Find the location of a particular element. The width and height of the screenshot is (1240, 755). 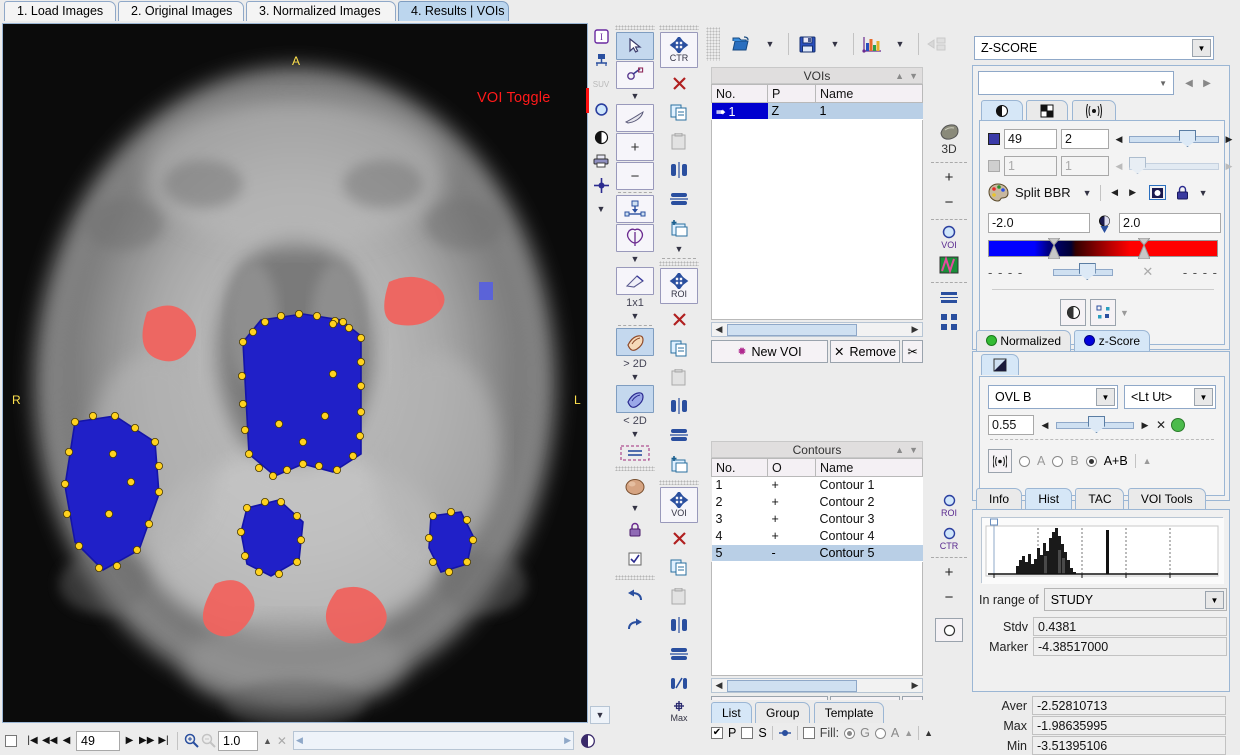

tab-wave is located at coordinates (1093, 110).